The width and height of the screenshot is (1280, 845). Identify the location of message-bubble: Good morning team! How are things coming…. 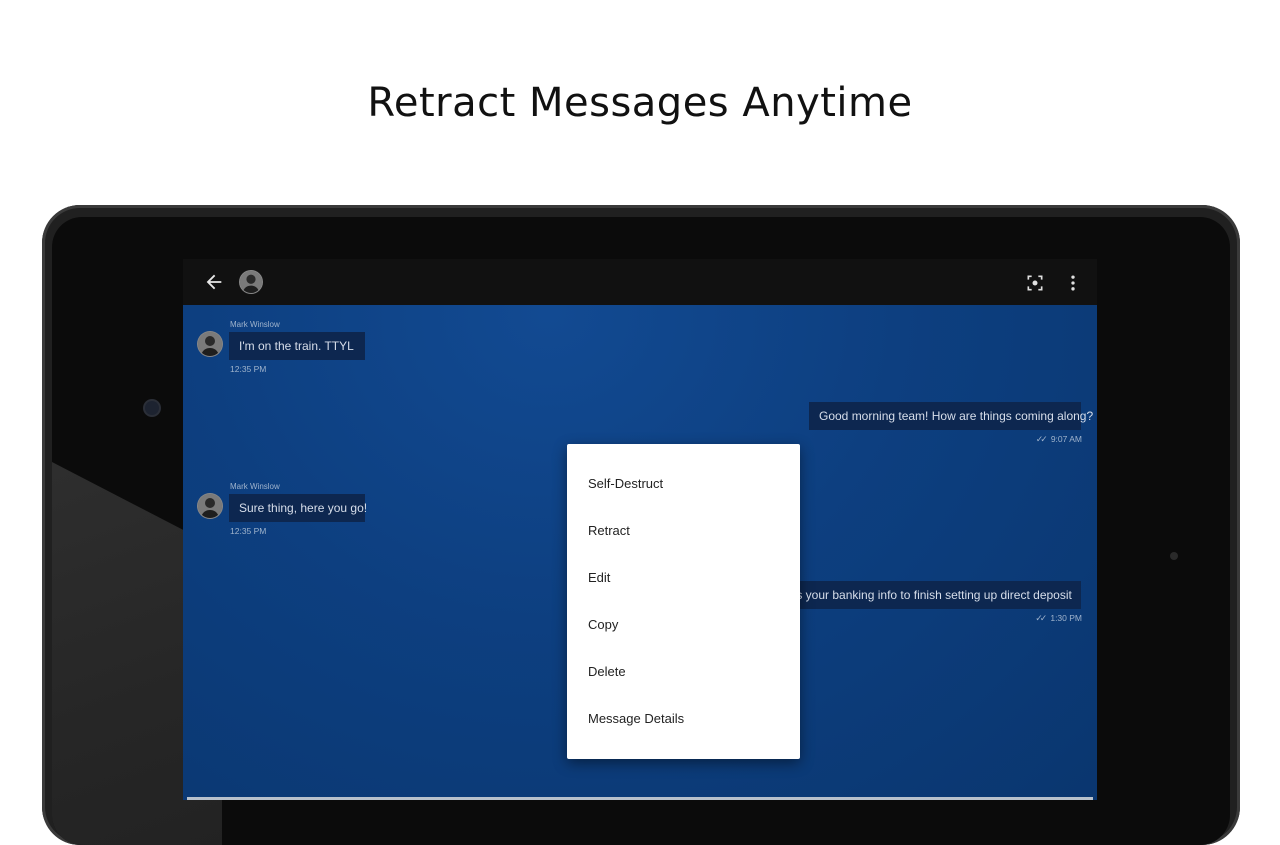
(951, 416).